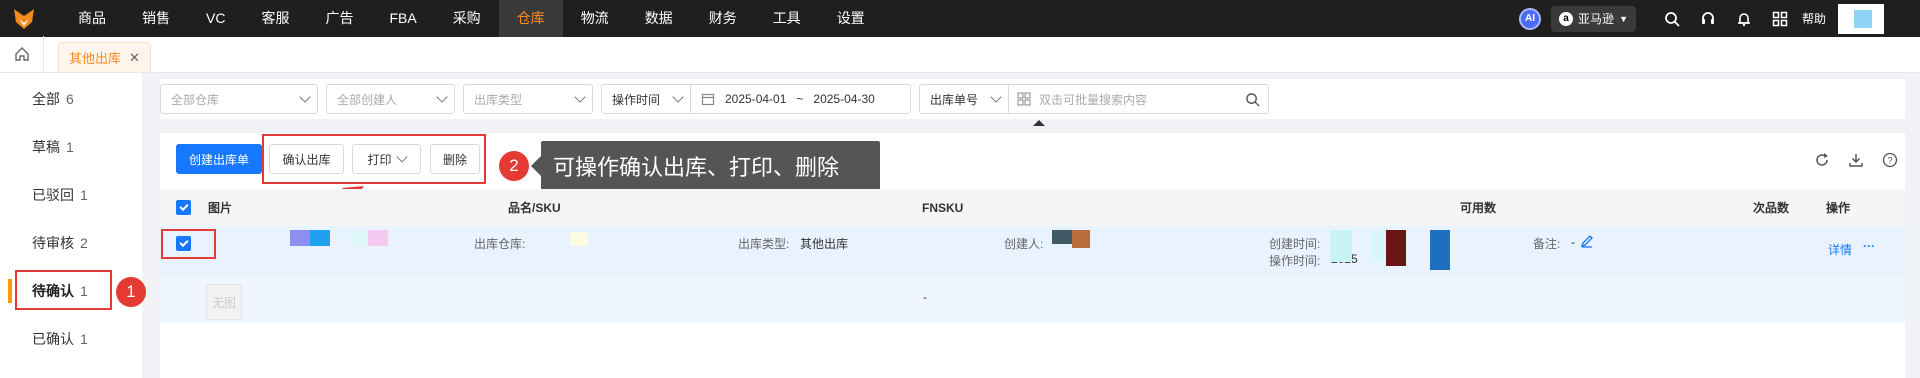 The image size is (1920, 378). I want to click on sidebar-item-count: 6, so click(70, 99).